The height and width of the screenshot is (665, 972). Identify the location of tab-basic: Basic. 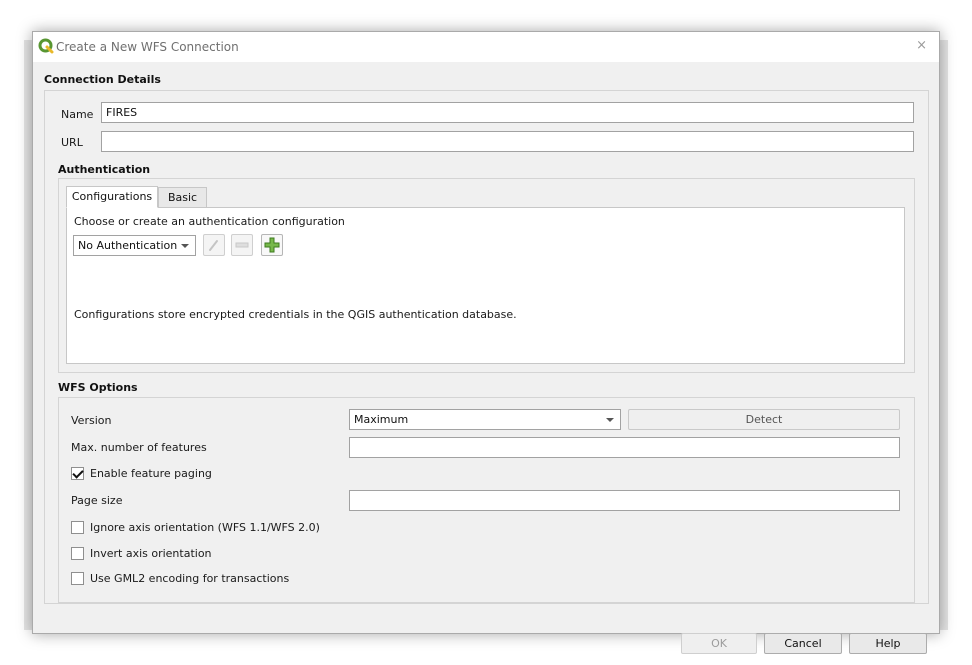
(182, 197).